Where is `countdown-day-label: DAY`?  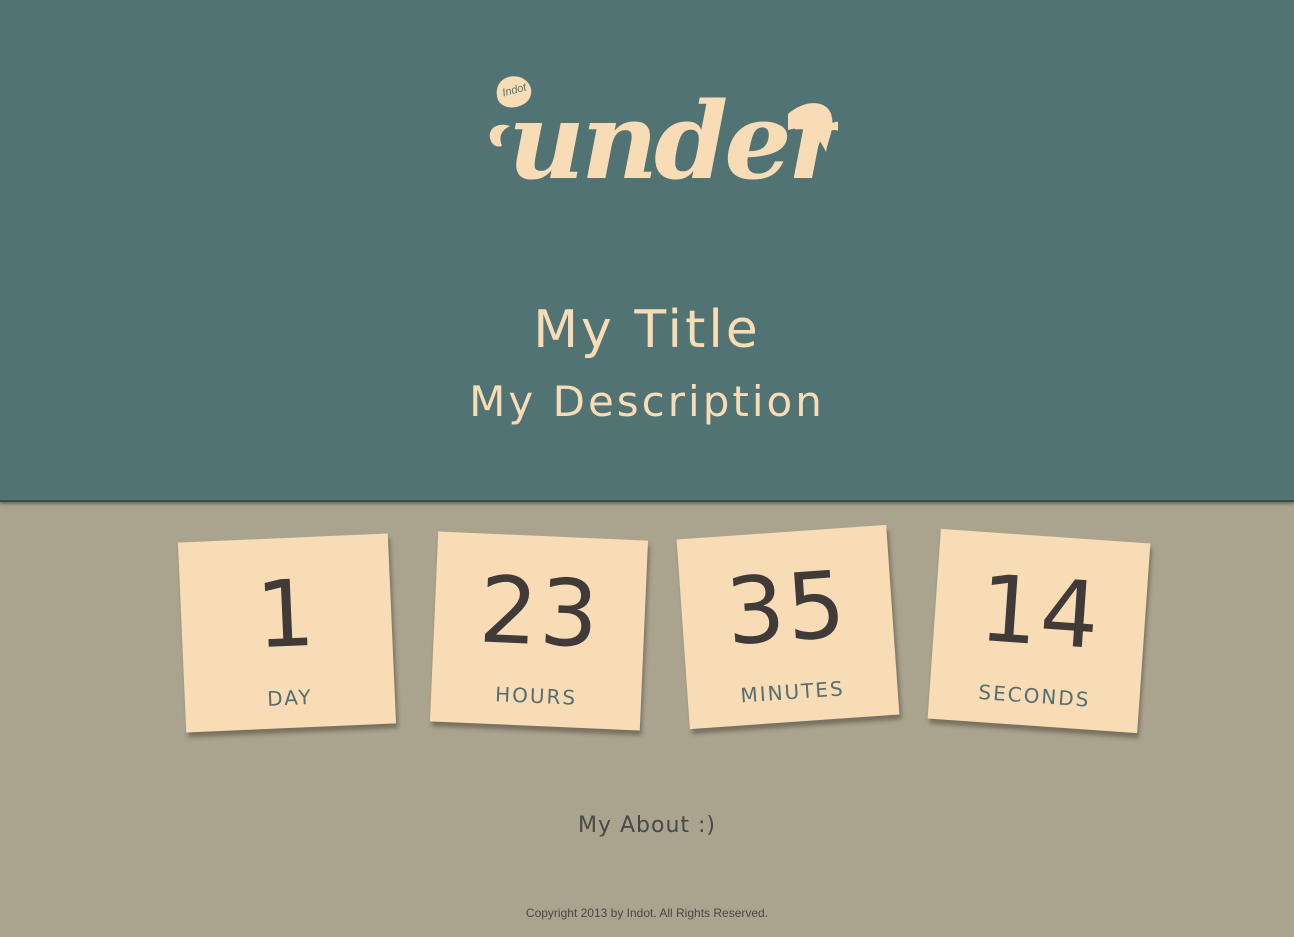 countdown-day-label: DAY is located at coordinates (290, 697).